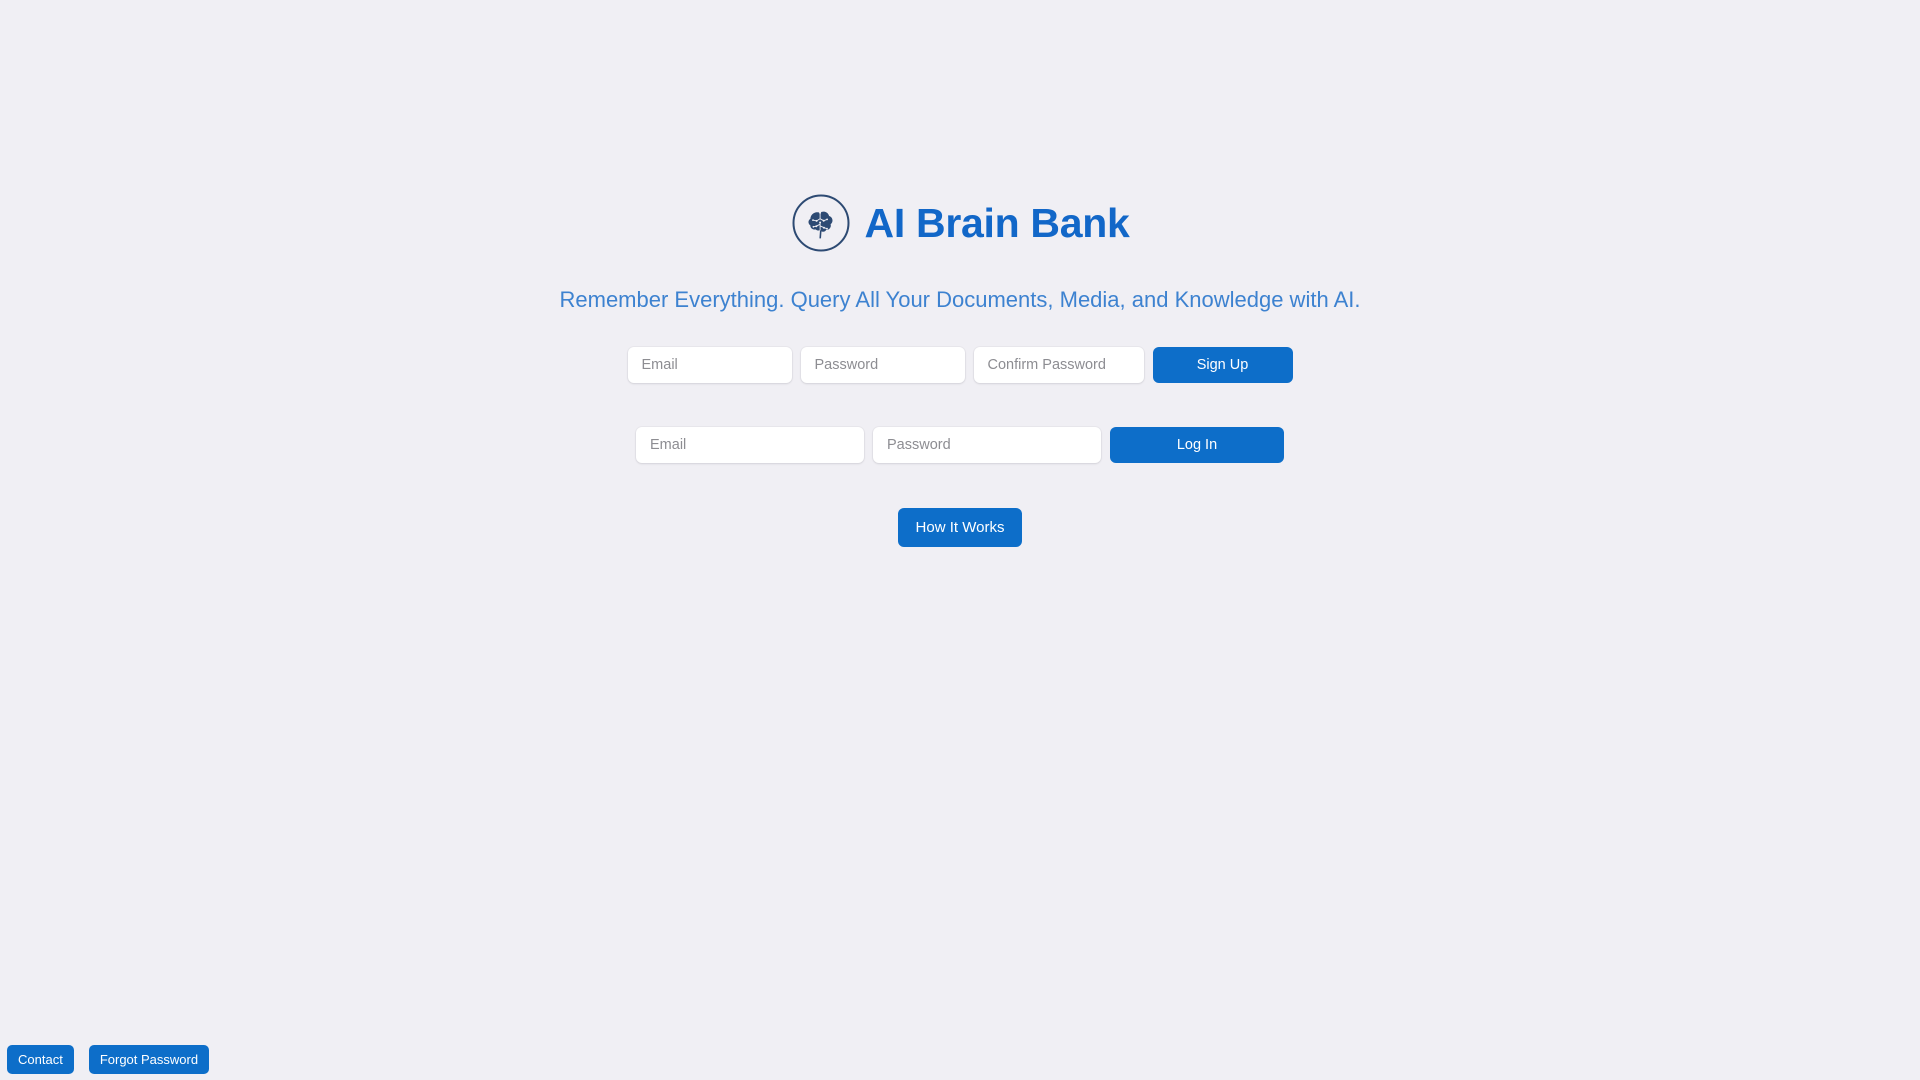 This screenshot has height=1080, width=1920. I want to click on signup-confirm-password-input, so click(1058, 365).